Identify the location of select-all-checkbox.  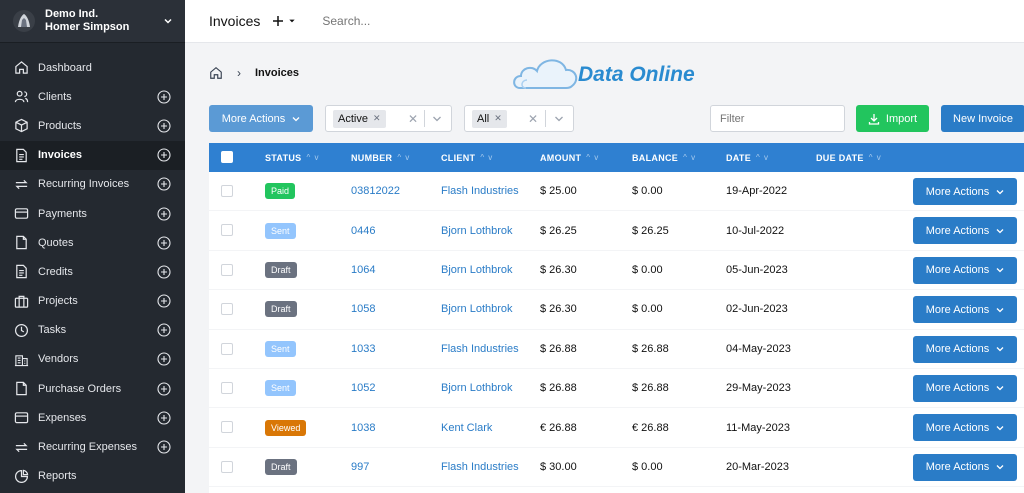
(227, 157).